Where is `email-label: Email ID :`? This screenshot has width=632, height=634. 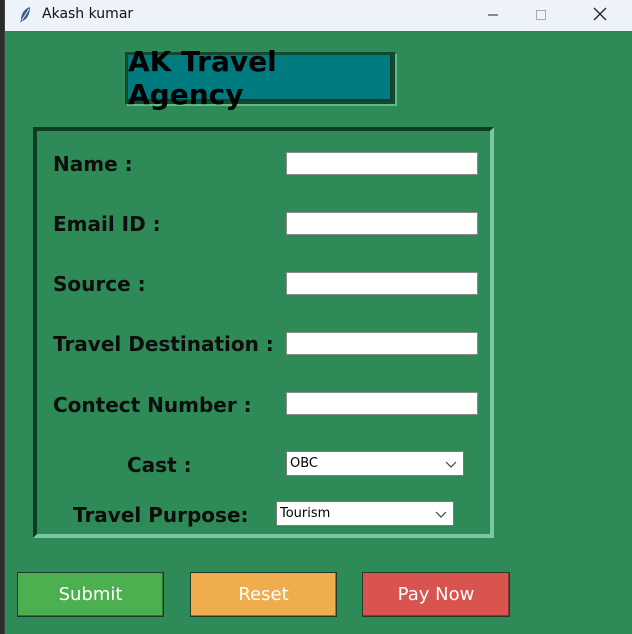
email-label: Email ID : is located at coordinates (107, 224).